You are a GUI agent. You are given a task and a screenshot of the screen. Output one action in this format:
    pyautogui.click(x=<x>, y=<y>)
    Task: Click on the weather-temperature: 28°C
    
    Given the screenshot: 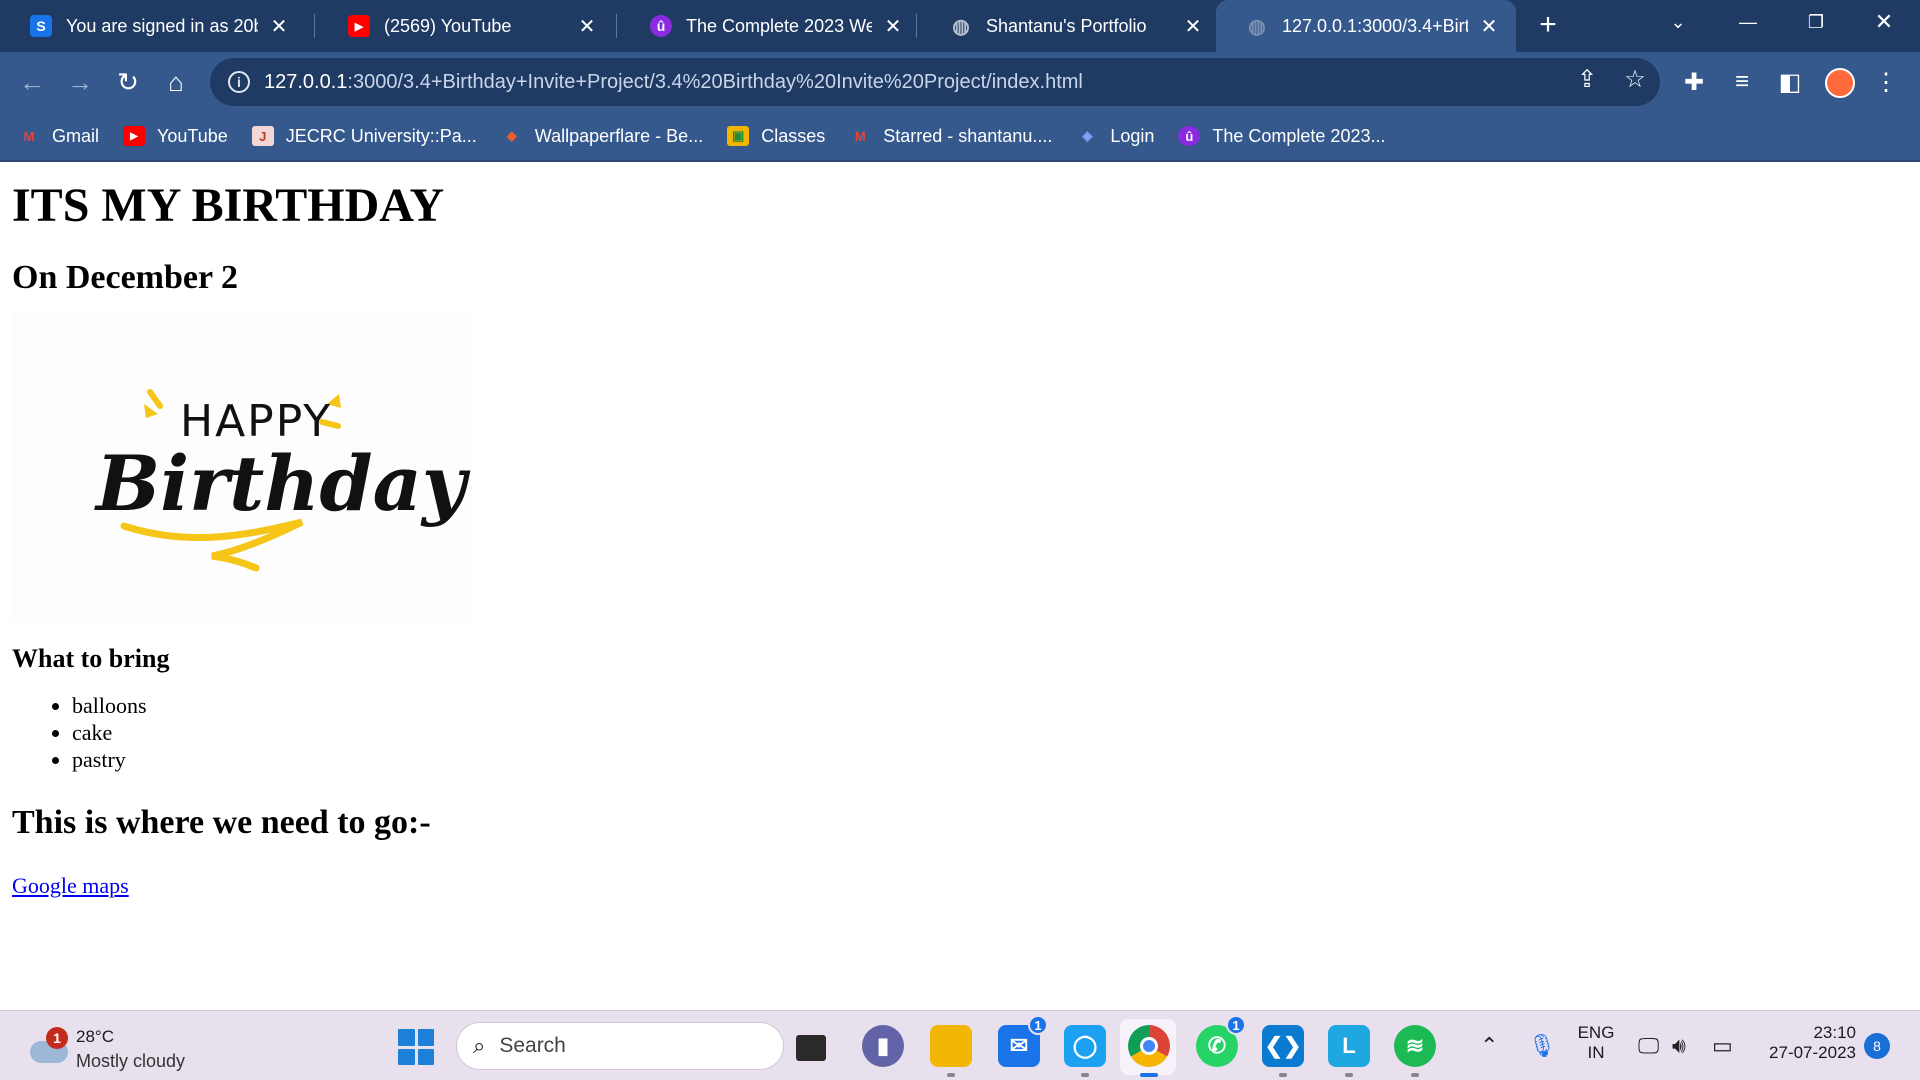 What is the action you would take?
    pyautogui.click(x=95, y=1036)
    